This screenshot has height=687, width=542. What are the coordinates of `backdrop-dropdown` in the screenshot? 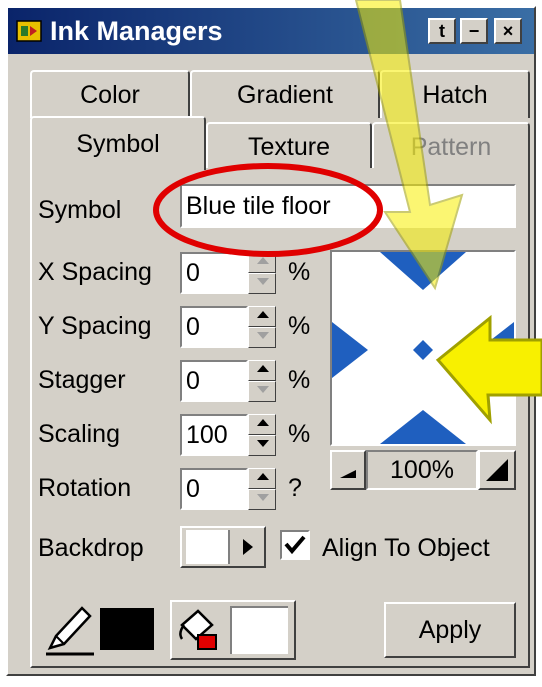 It's located at (223, 547).